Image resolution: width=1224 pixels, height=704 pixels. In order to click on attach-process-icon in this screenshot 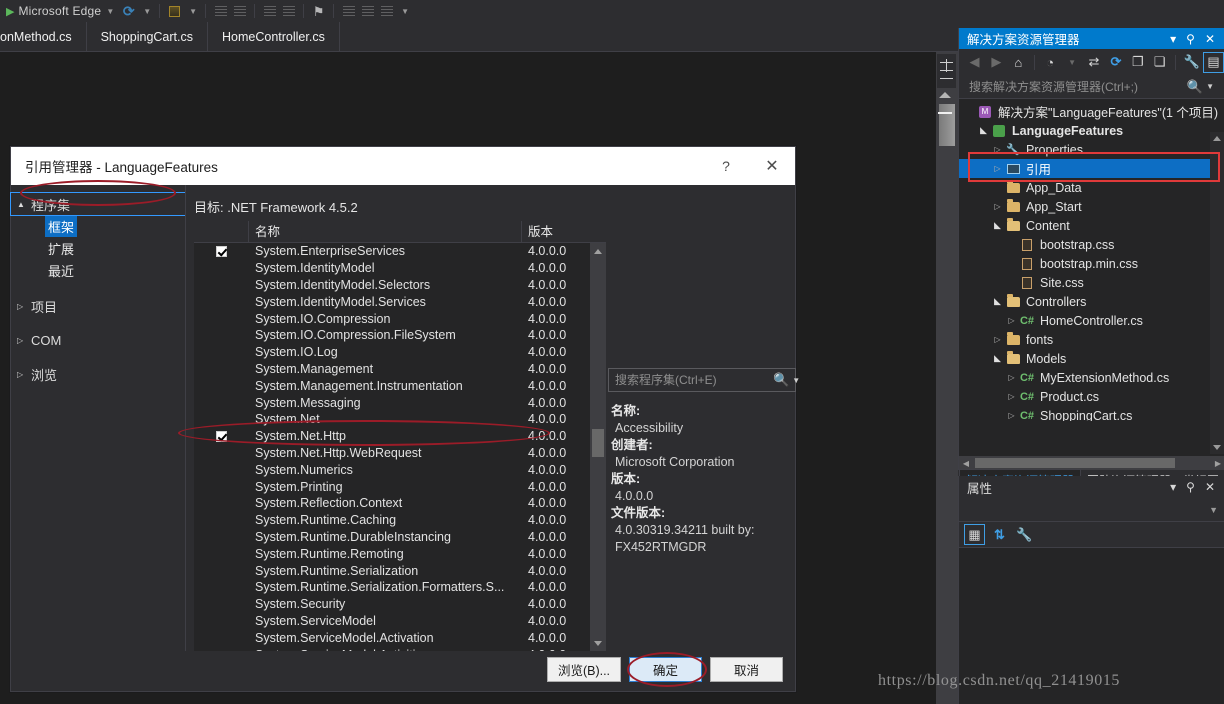, I will do `click(174, 11)`.